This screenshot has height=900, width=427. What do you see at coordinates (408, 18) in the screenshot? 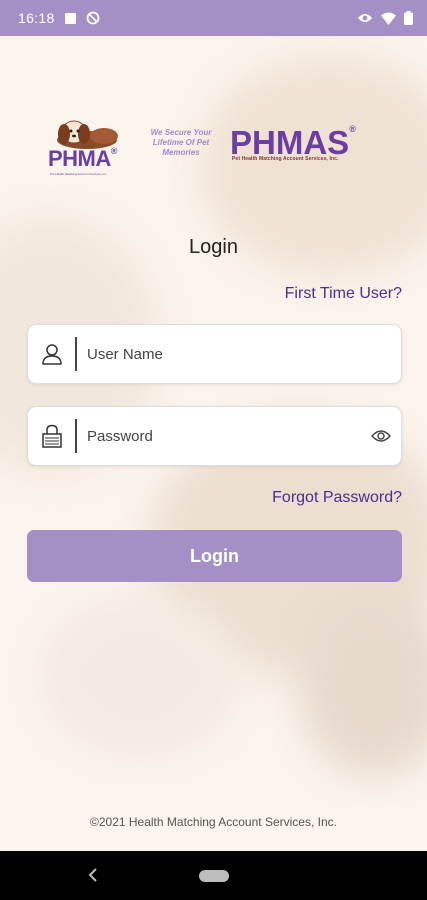
I see `battery-icon` at bounding box center [408, 18].